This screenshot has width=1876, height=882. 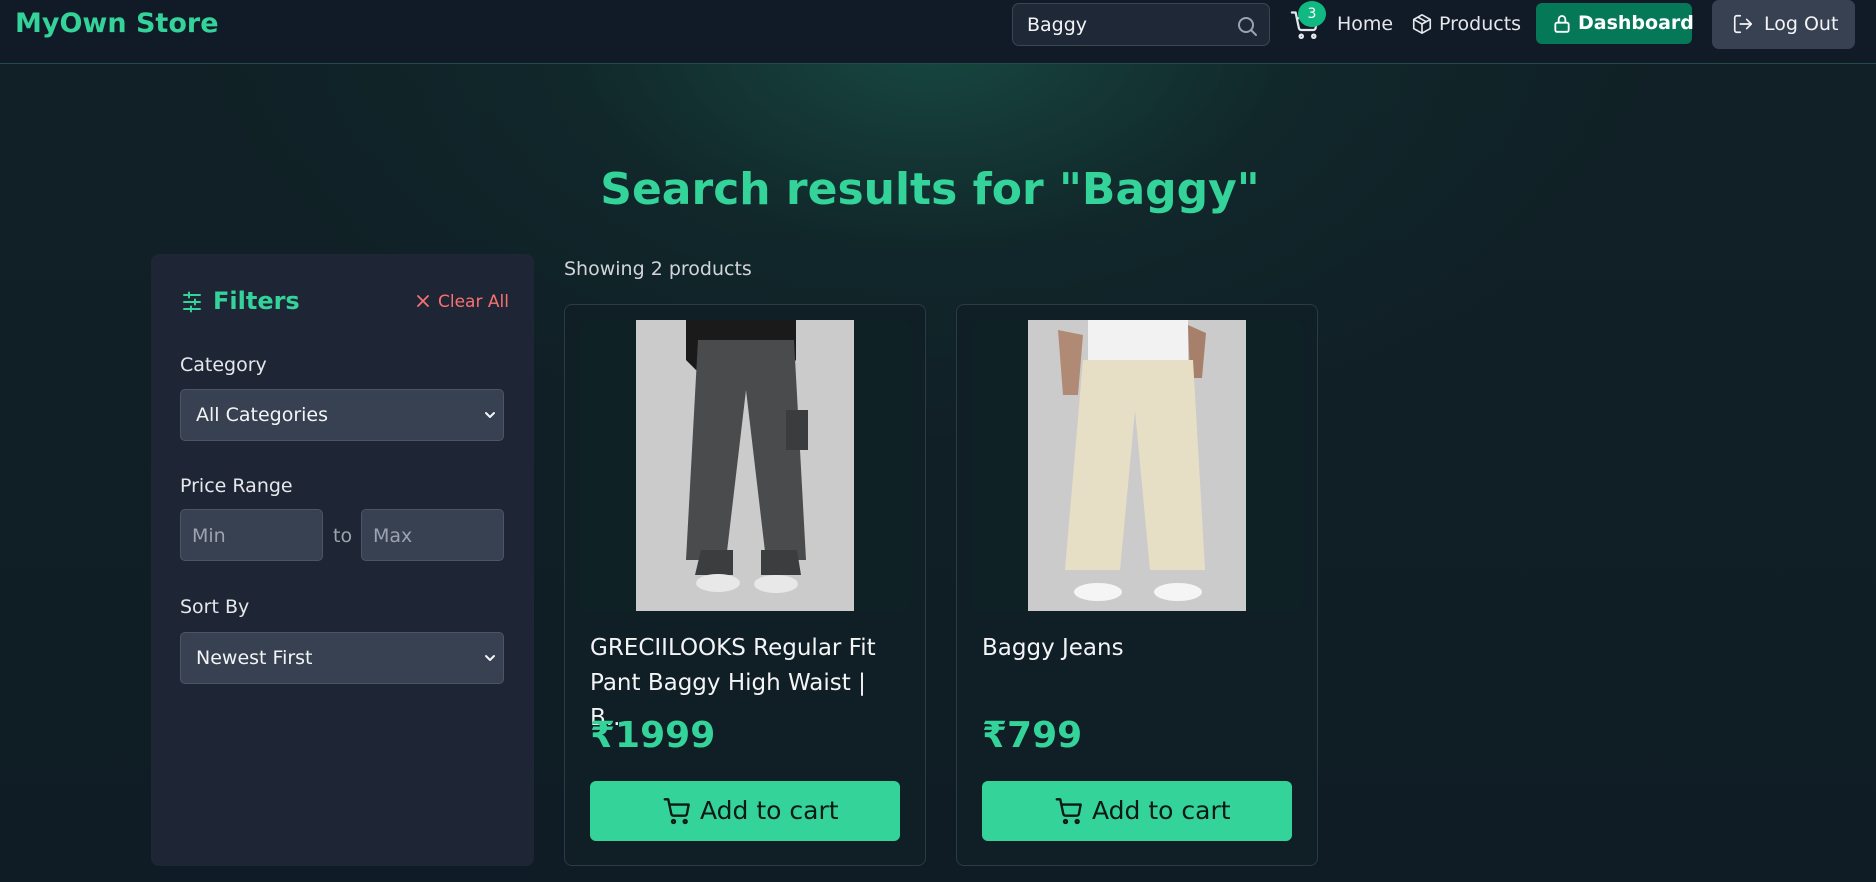 I want to click on search-box, so click(x=1141, y=24).